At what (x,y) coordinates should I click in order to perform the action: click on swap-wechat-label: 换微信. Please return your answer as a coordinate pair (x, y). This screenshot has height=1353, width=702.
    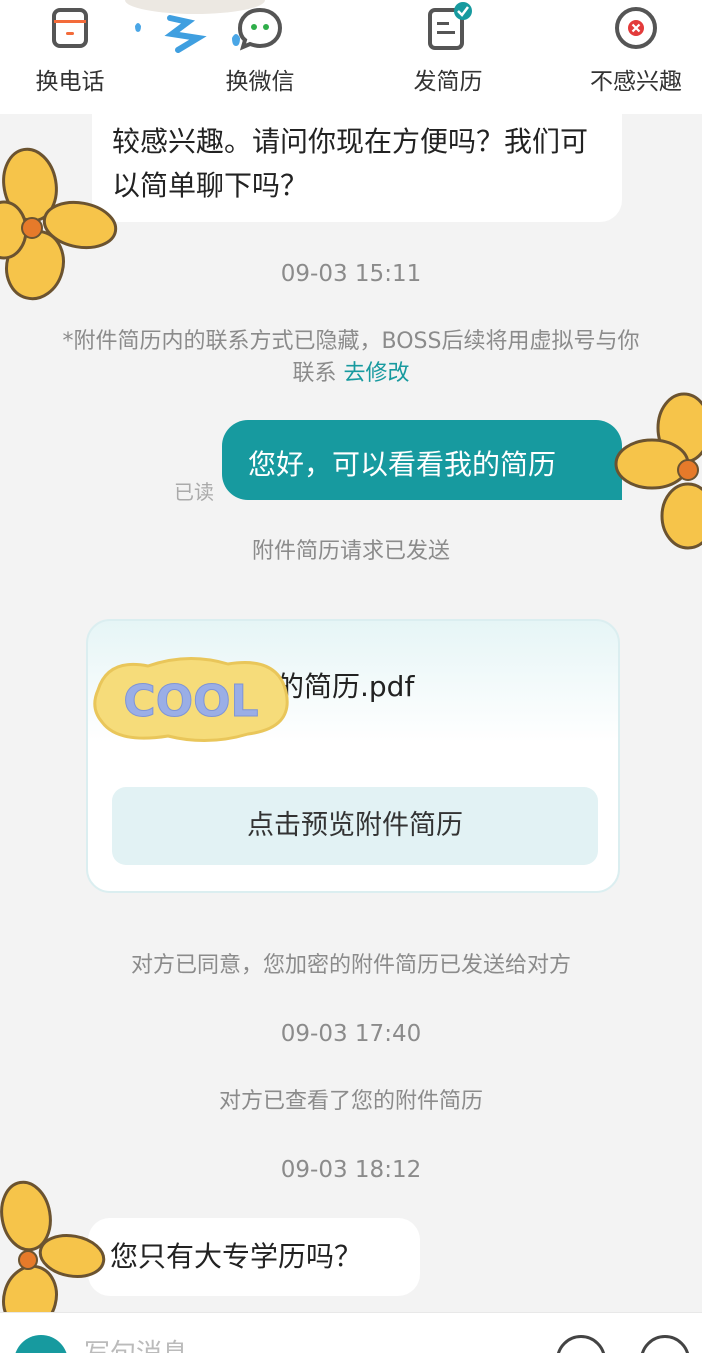
    Looking at the image, I should click on (260, 82).